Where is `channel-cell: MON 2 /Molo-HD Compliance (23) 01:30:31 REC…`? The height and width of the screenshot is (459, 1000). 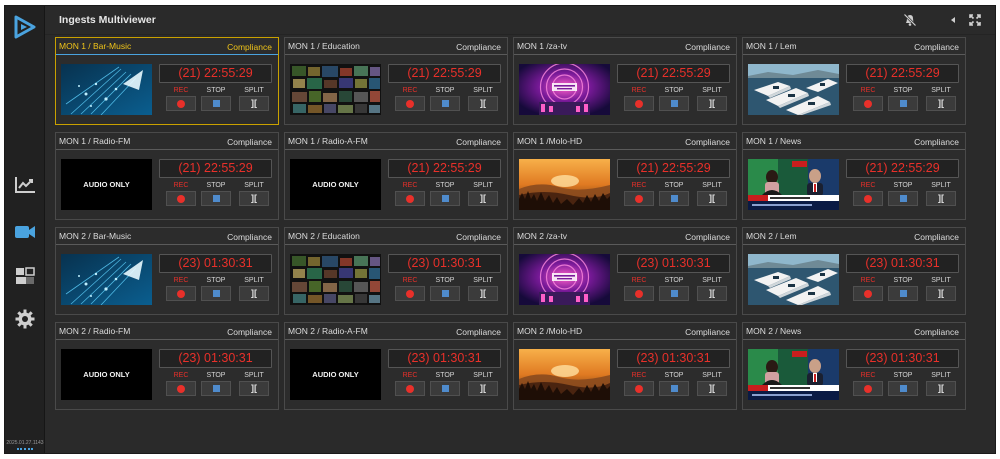
channel-cell: MON 2 /Molo-HD Compliance (23) 01:30:31 REC… is located at coordinates (625, 366).